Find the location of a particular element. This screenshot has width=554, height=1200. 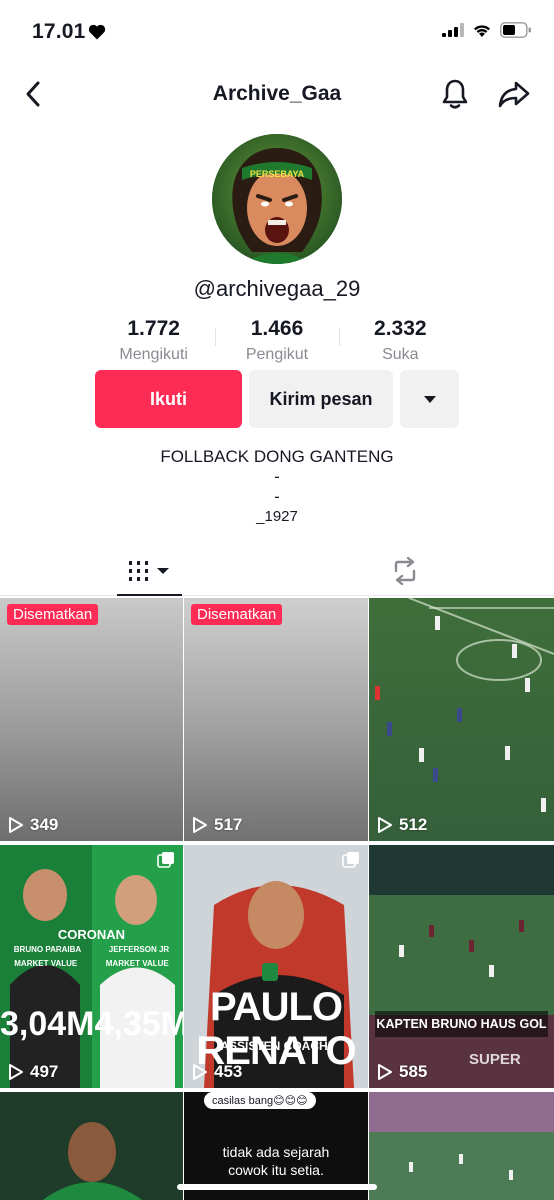

top-nav: Archive_Gaa is located at coordinates (277, 94).